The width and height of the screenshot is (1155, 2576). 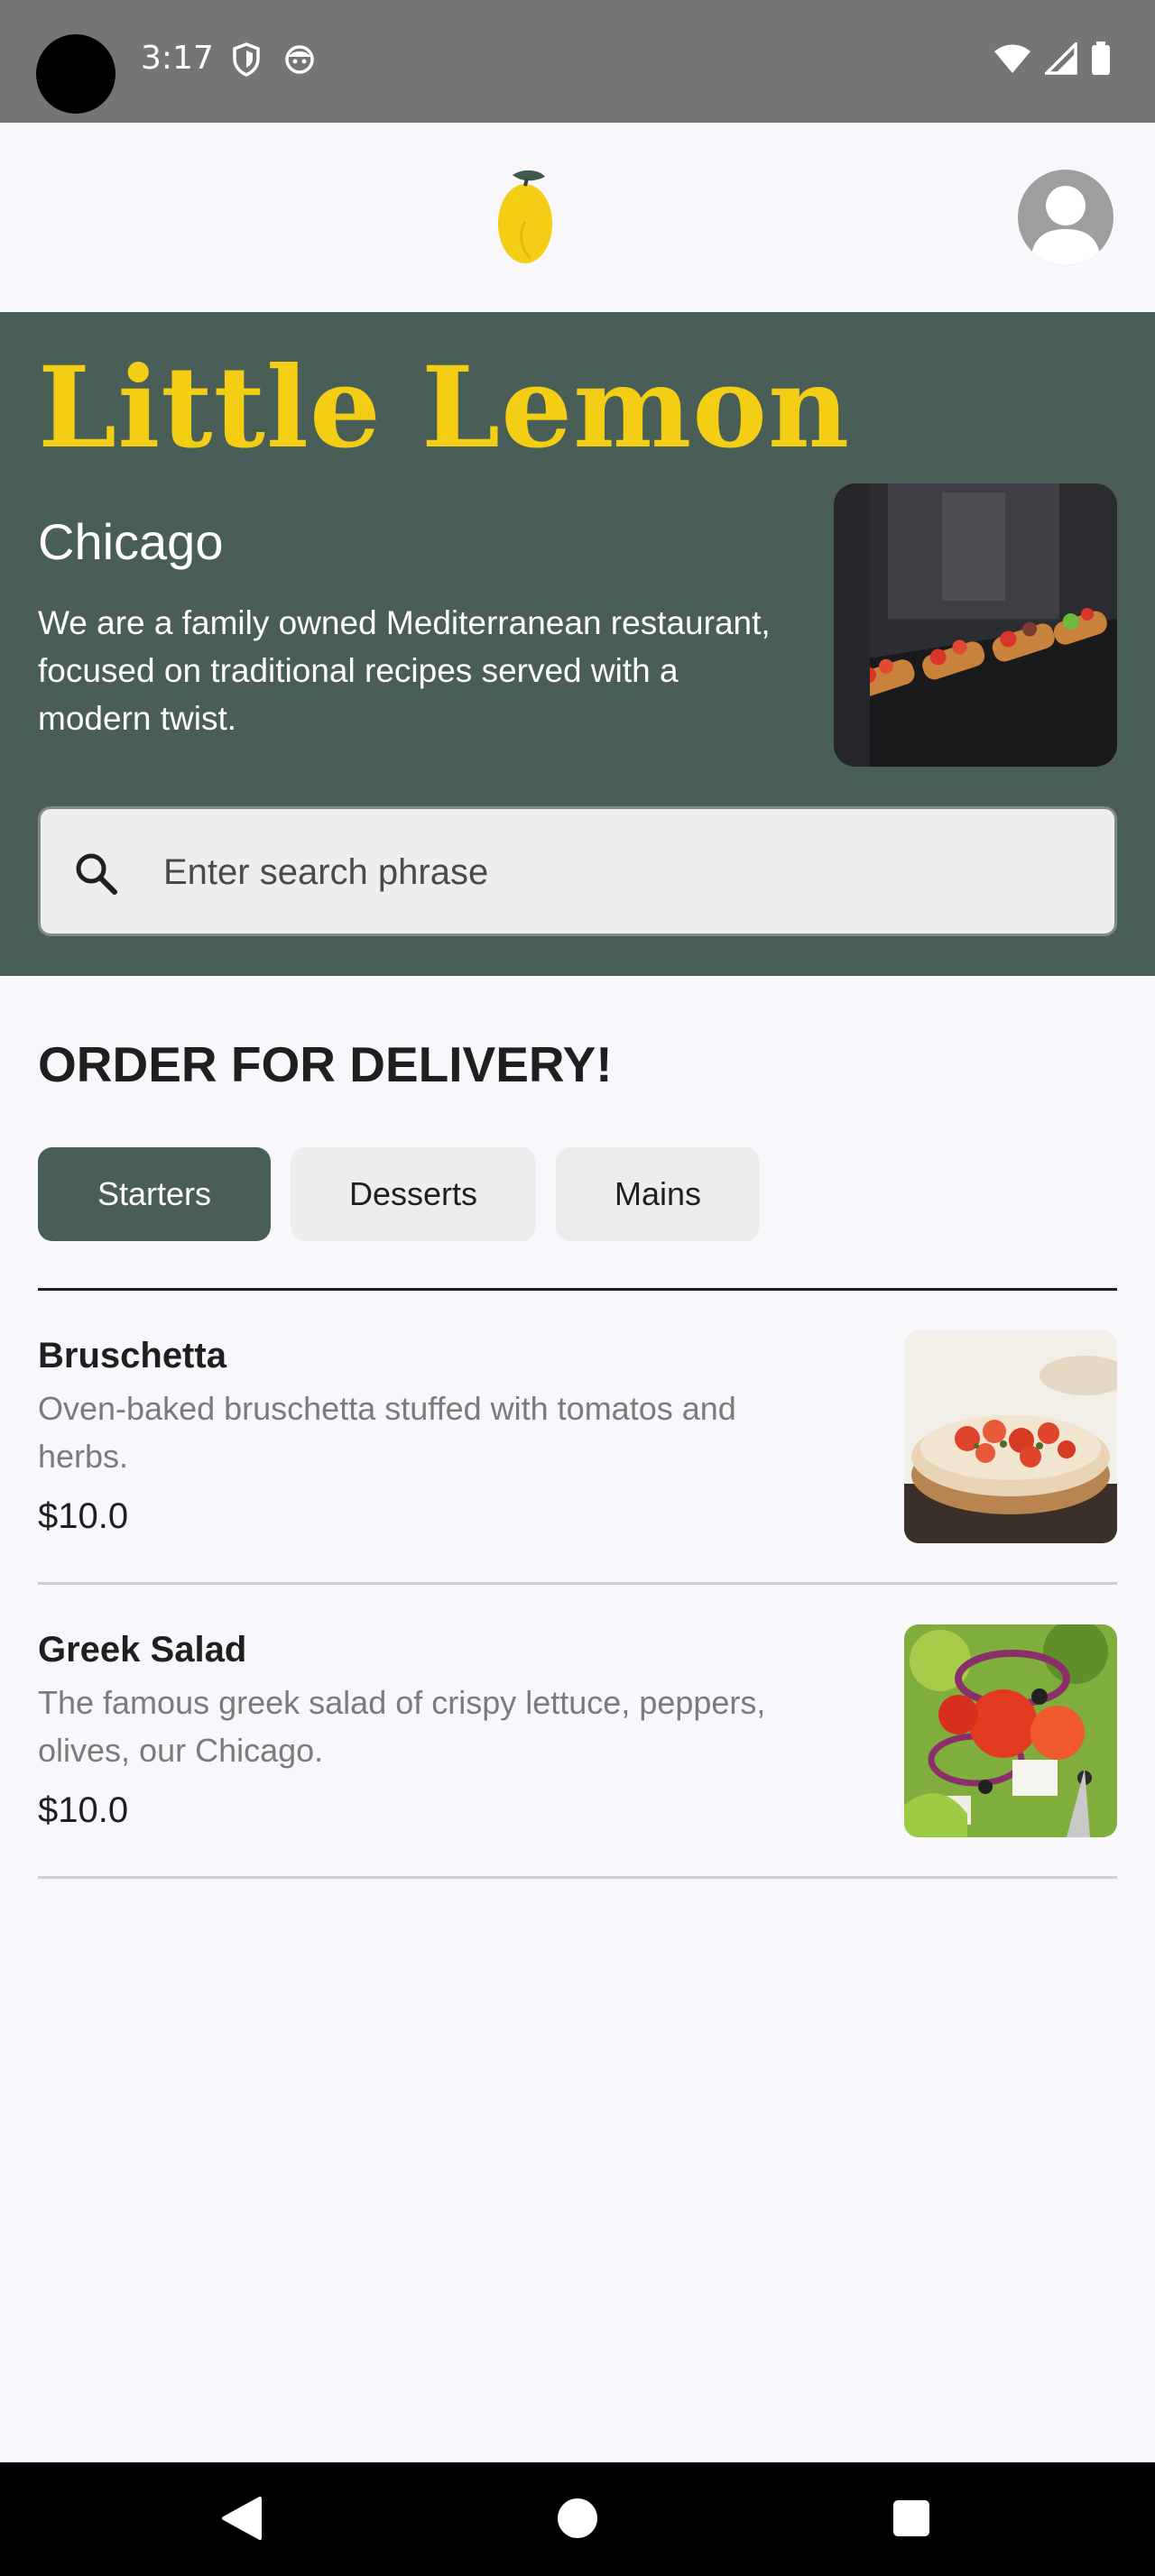 I want to click on bruschetta-image, so click(x=1011, y=1437).